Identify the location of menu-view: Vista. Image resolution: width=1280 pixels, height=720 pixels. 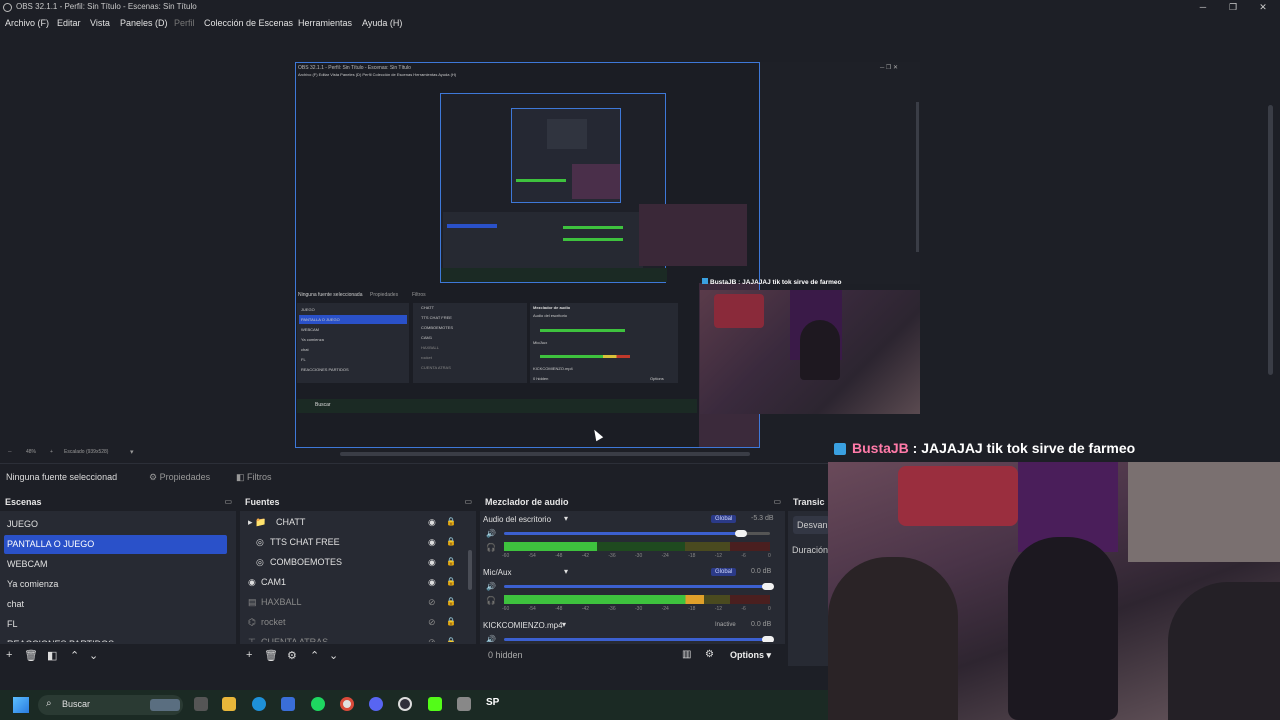
(100, 23).